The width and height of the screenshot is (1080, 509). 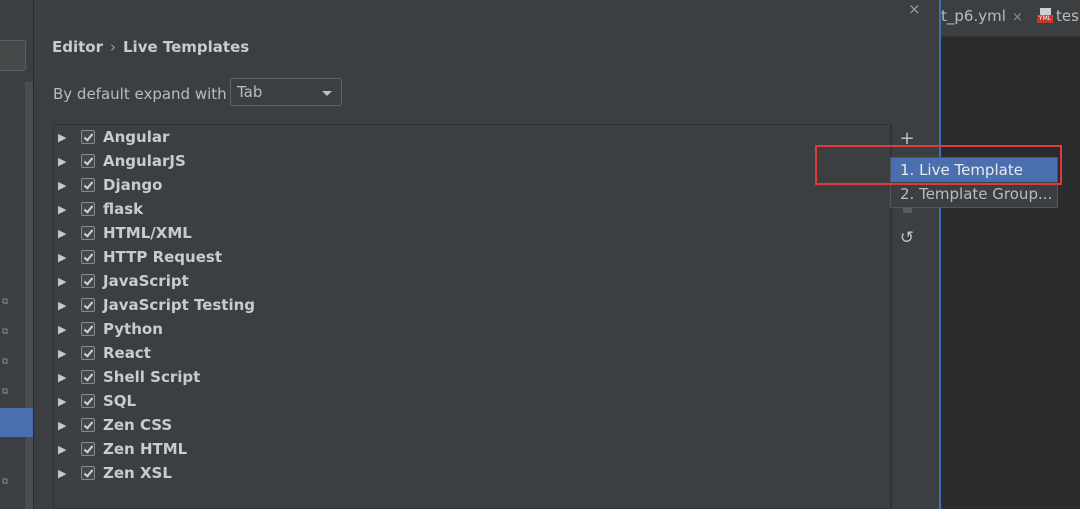 What do you see at coordinates (77, 47) in the screenshot?
I see `breadcrumb-parent: Editor` at bounding box center [77, 47].